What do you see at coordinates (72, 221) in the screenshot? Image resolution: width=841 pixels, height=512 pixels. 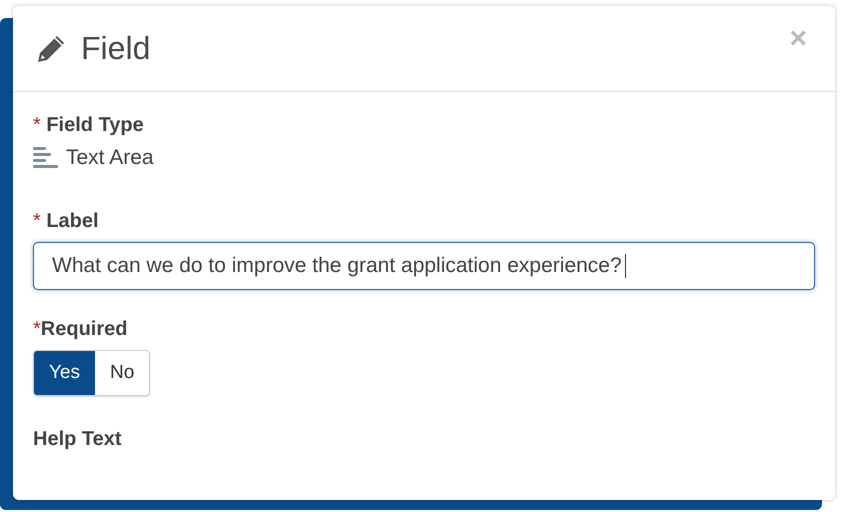 I see `field-label: Label` at bounding box center [72, 221].